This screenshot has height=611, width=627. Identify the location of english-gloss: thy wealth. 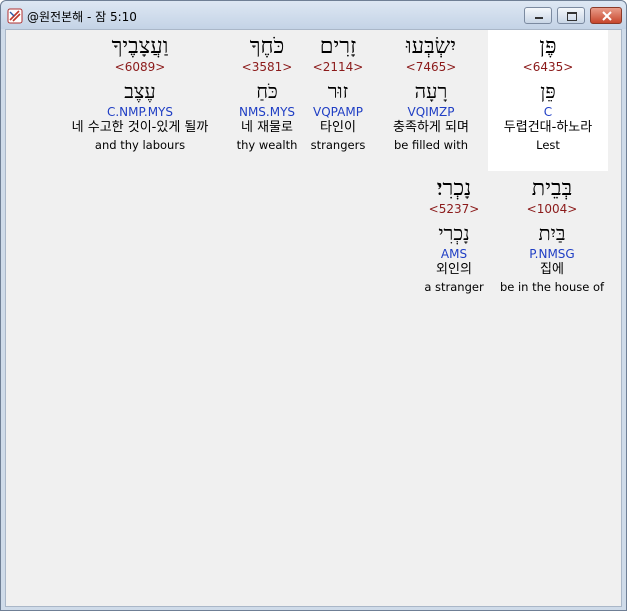
(267, 145).